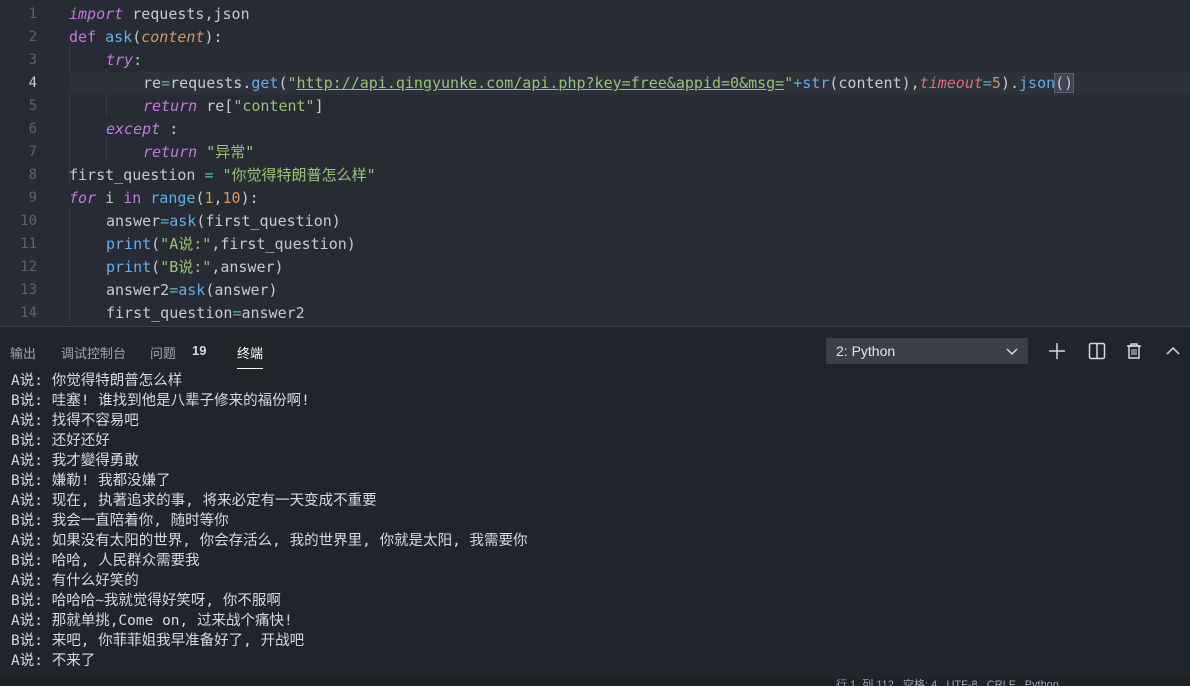  I want to click on tab-problems: 问题, so click(163, 352).